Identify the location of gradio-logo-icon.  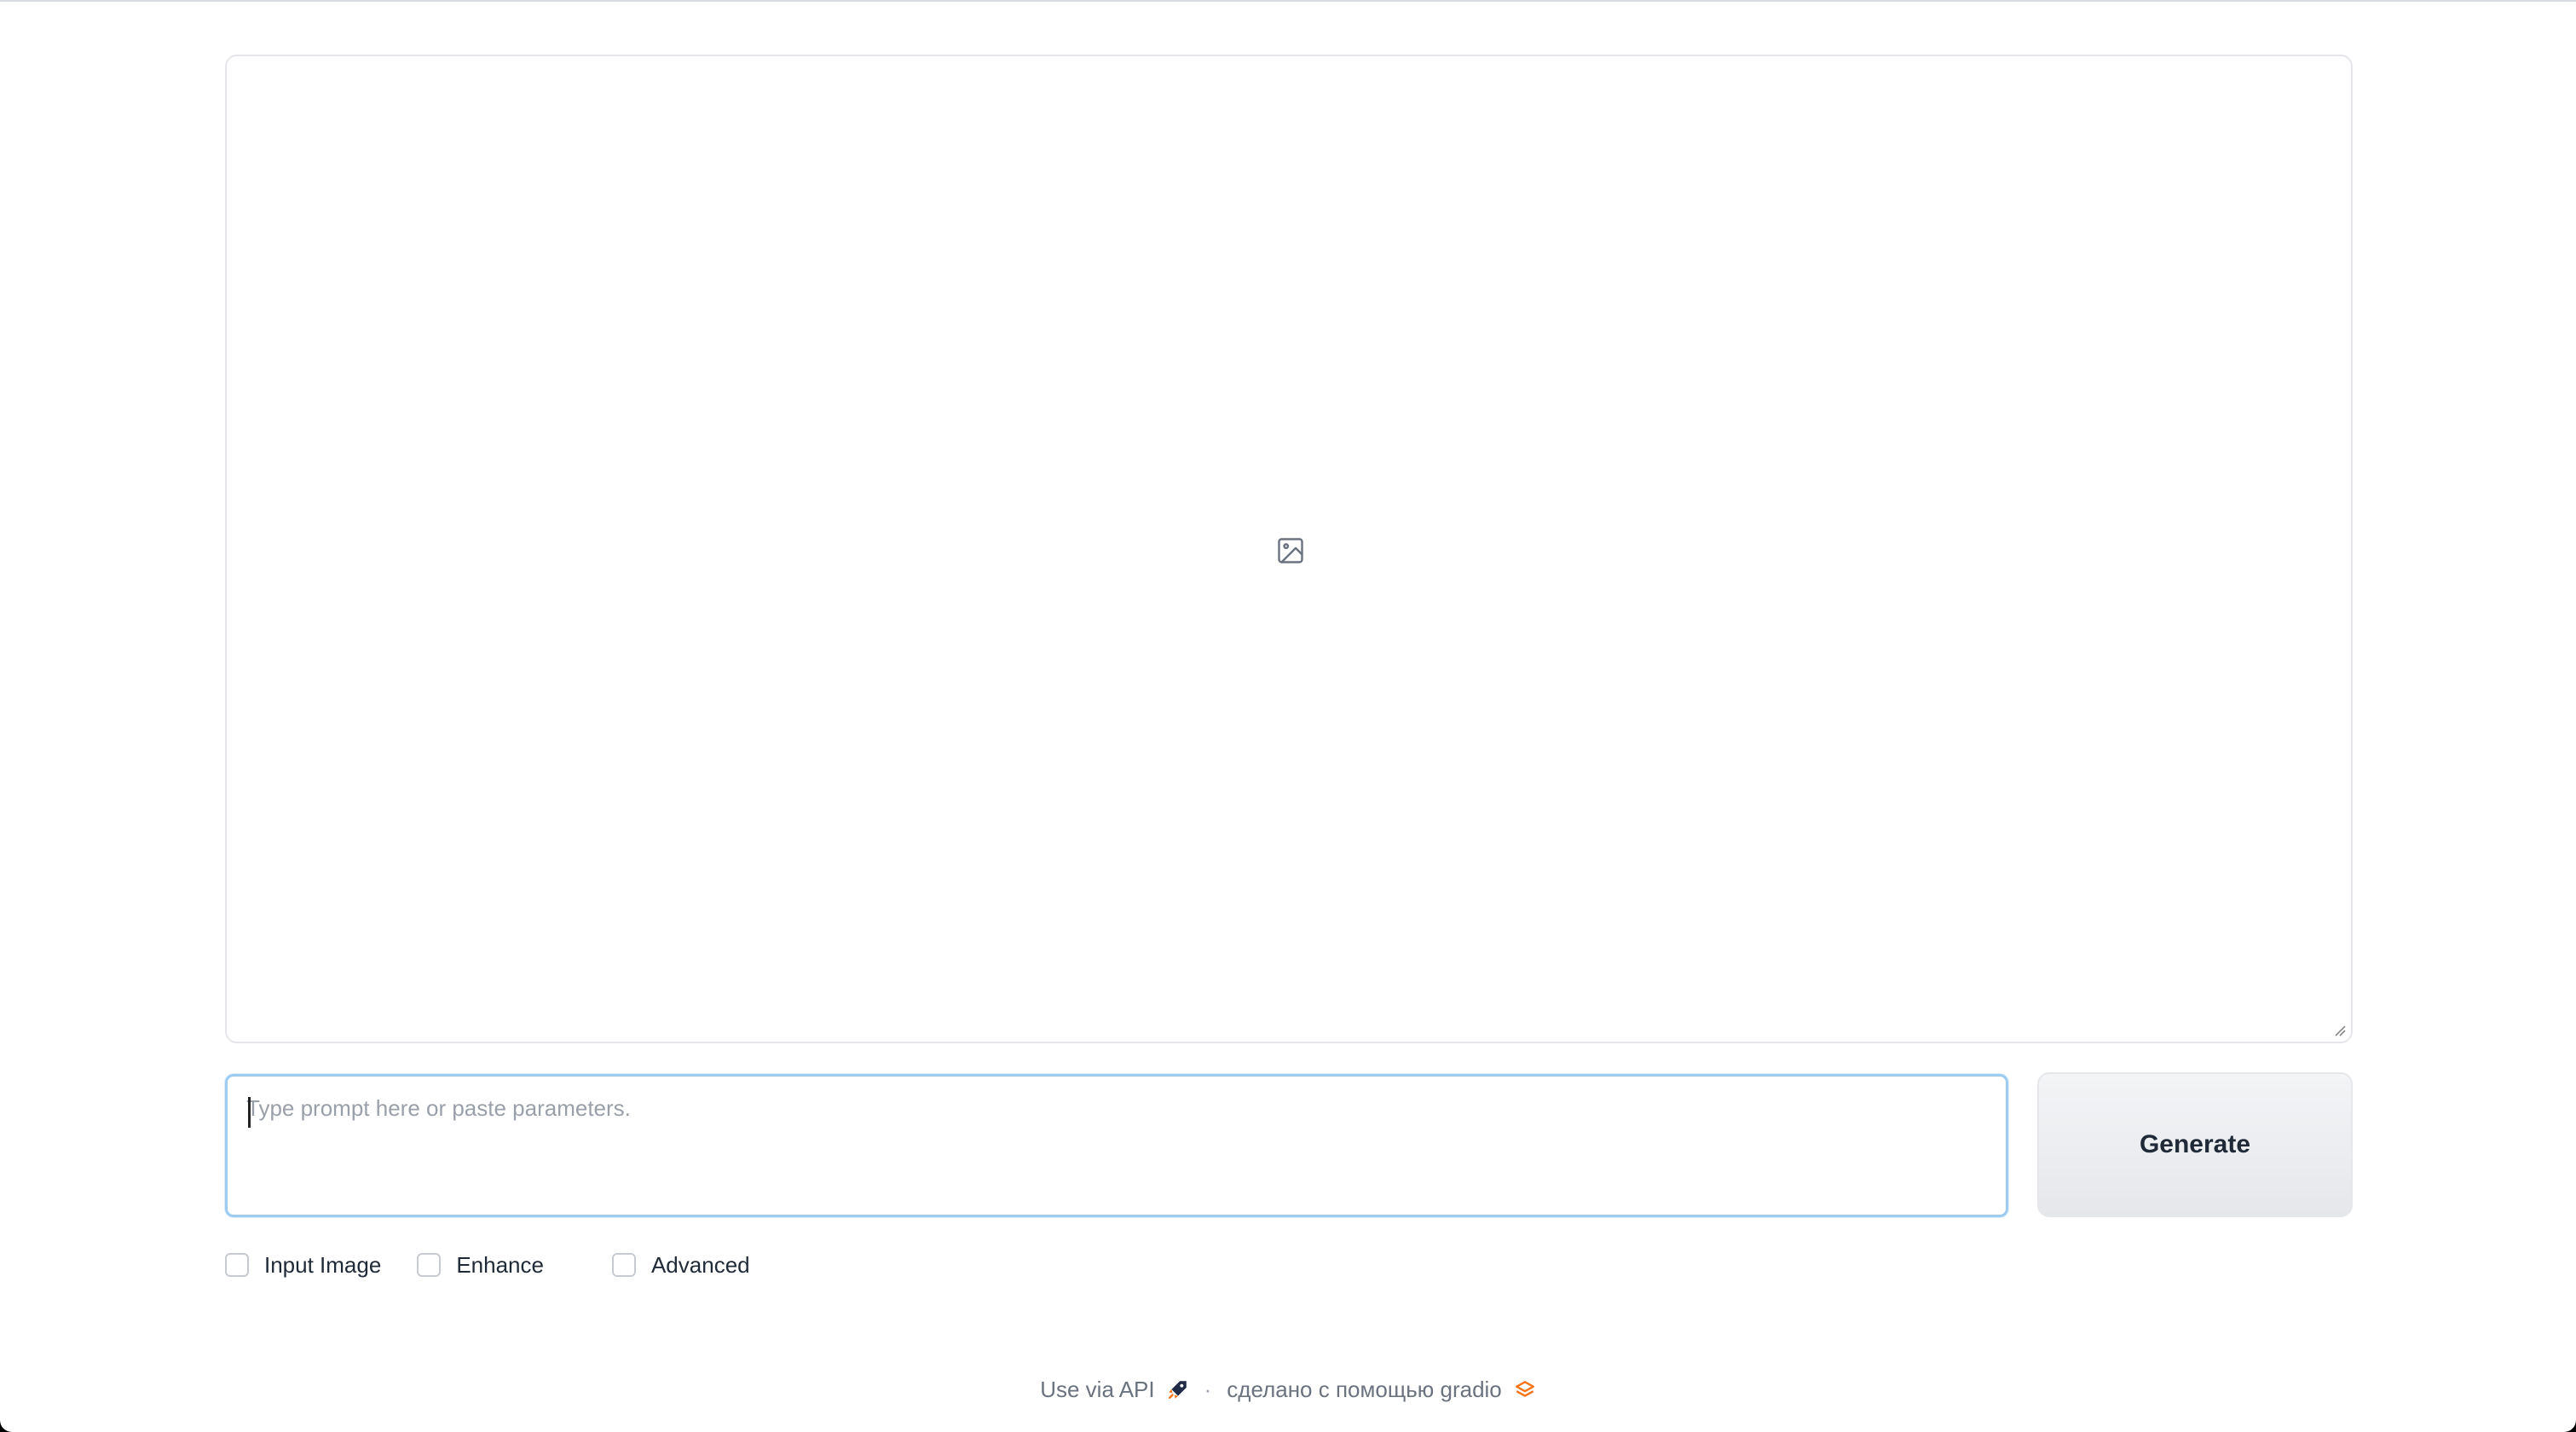
(1524, 1389).